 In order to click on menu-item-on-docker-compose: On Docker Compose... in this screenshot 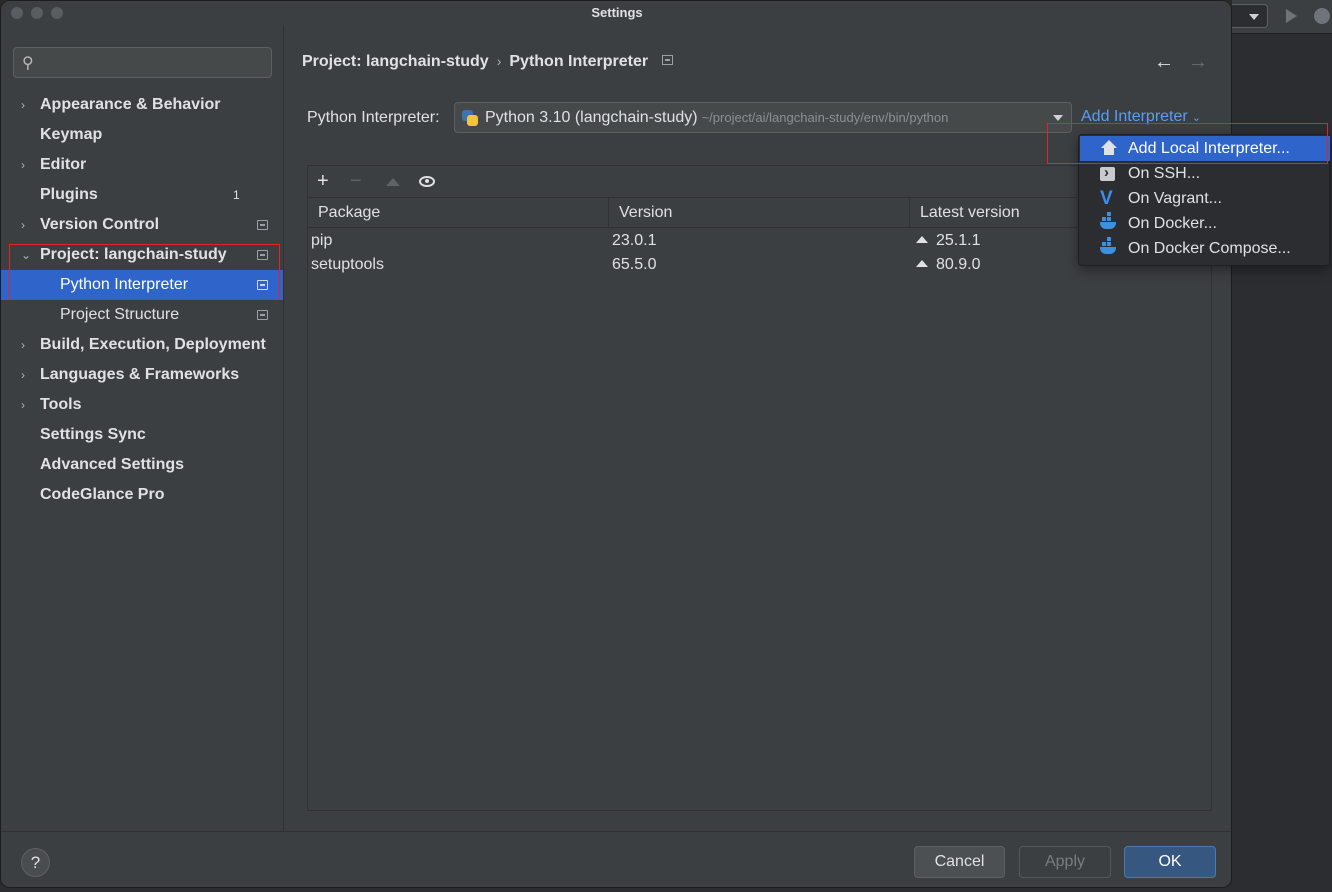, I will do `click(1205, 248)`.